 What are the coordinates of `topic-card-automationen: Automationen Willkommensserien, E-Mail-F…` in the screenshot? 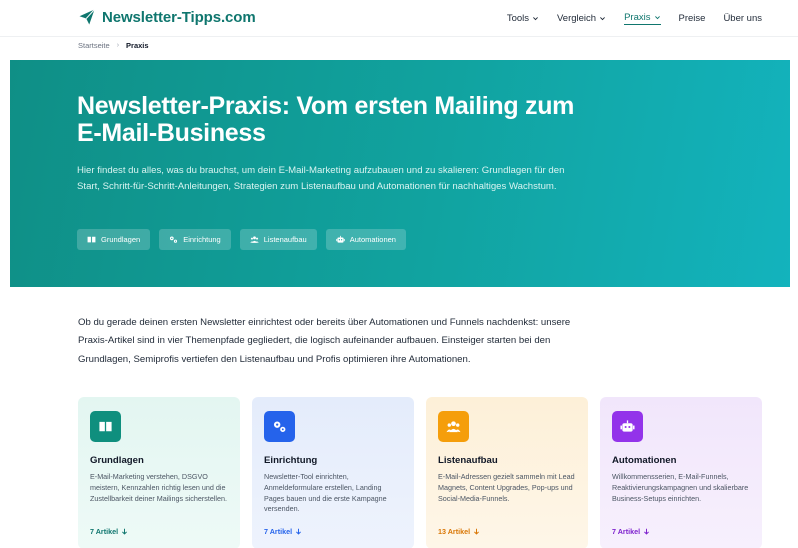 It's located at (681, 472).